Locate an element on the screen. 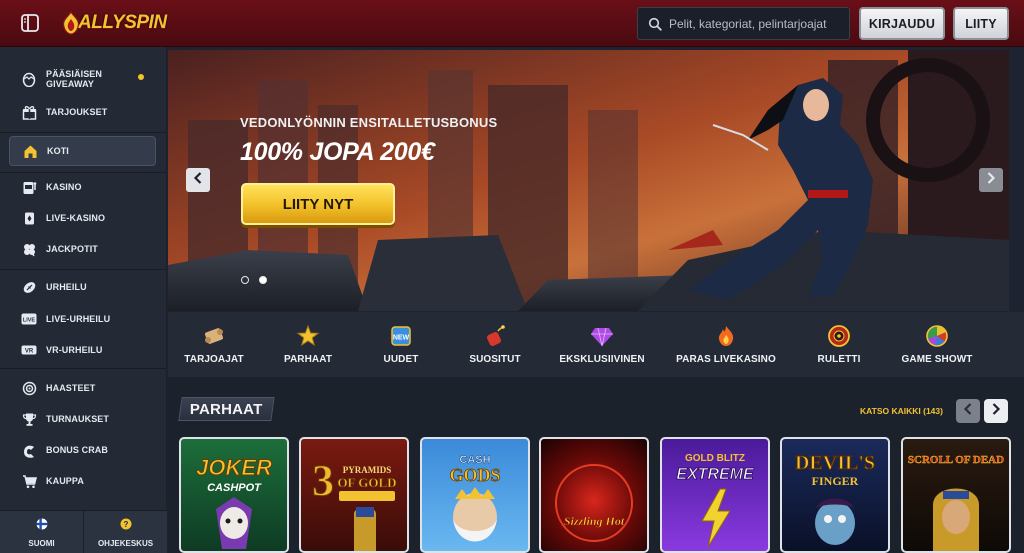 Image resolution: width=1024 pixels, height=553 pixels. category-label: RULETTI is located at coordinates (839, 359).